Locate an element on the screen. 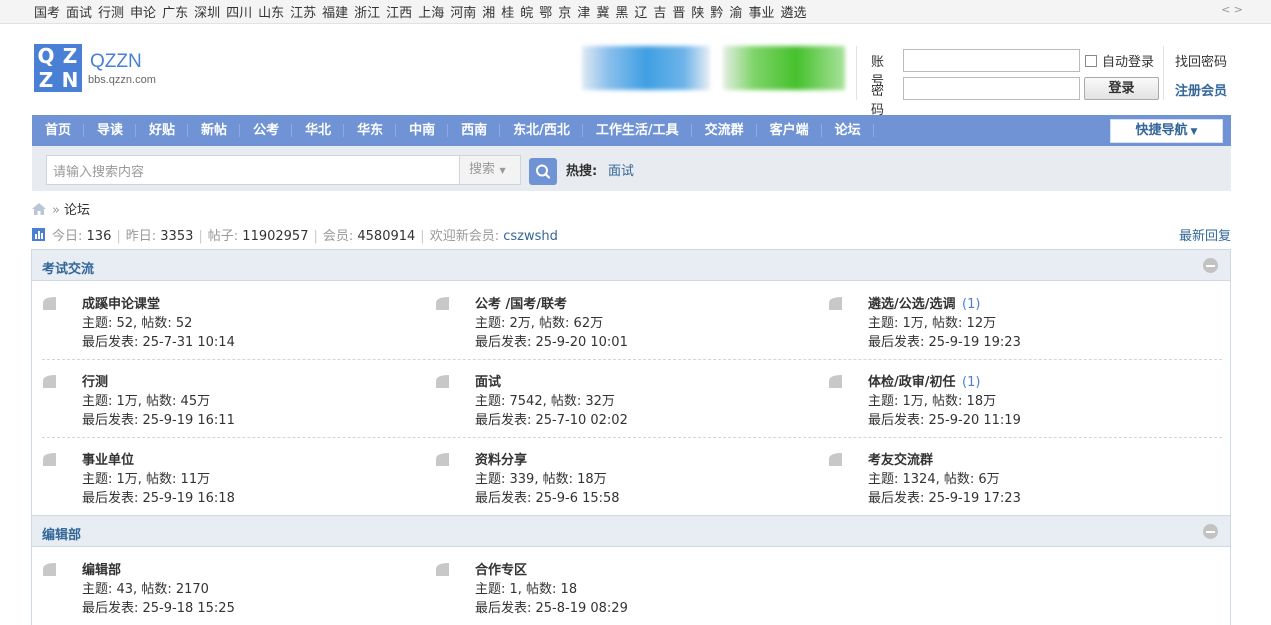  forum-last-post: 最后发表: 25-9-19 17:23 is located at coordinates (944, 496).